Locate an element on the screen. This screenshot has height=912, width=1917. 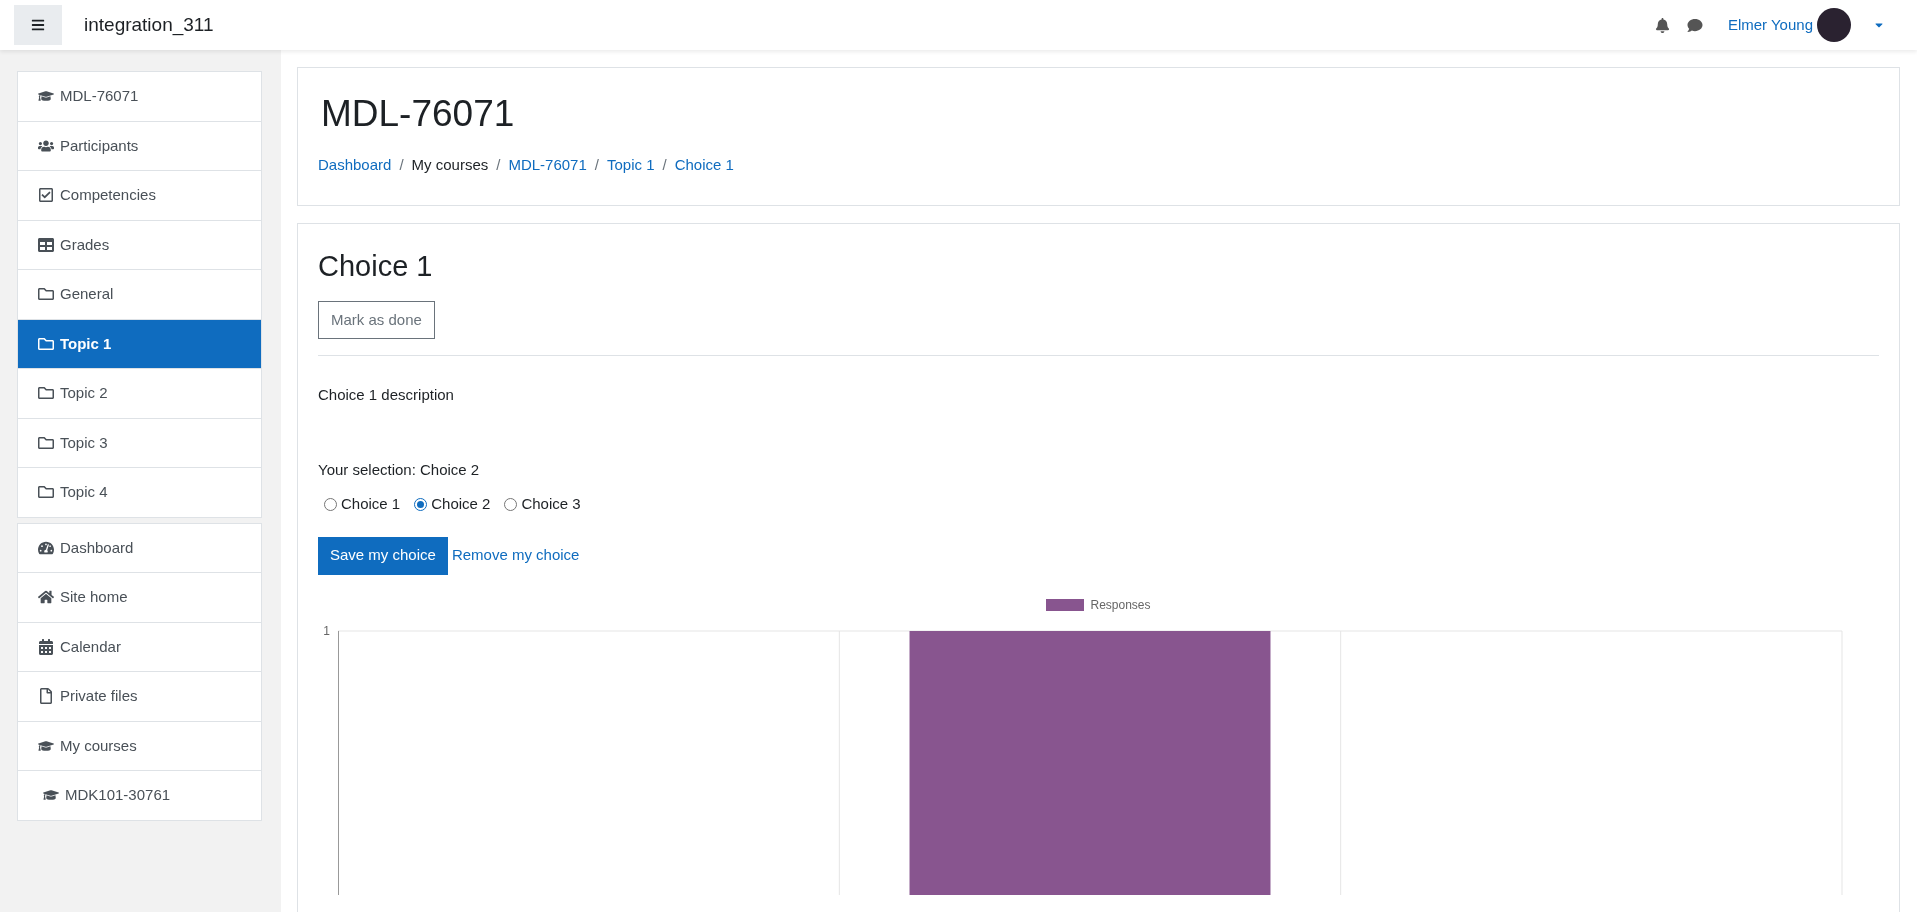
radio-label: Choice 3 is located at coordinates (551, 504).